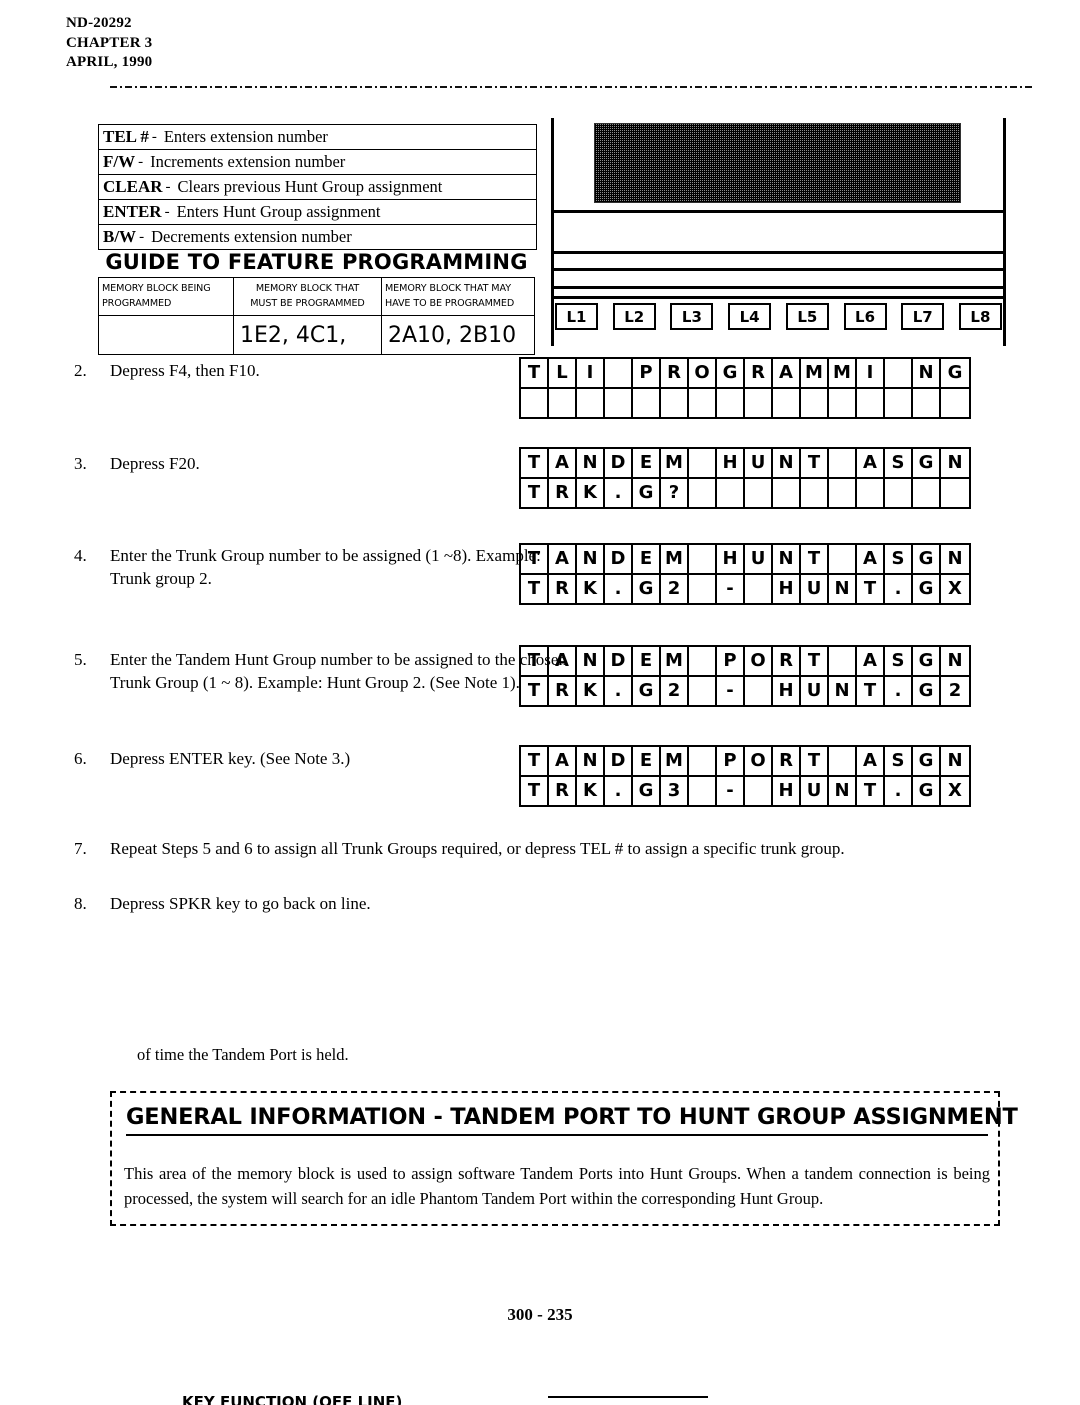  I want to click on step-5-number: 5., so click(80, 659).